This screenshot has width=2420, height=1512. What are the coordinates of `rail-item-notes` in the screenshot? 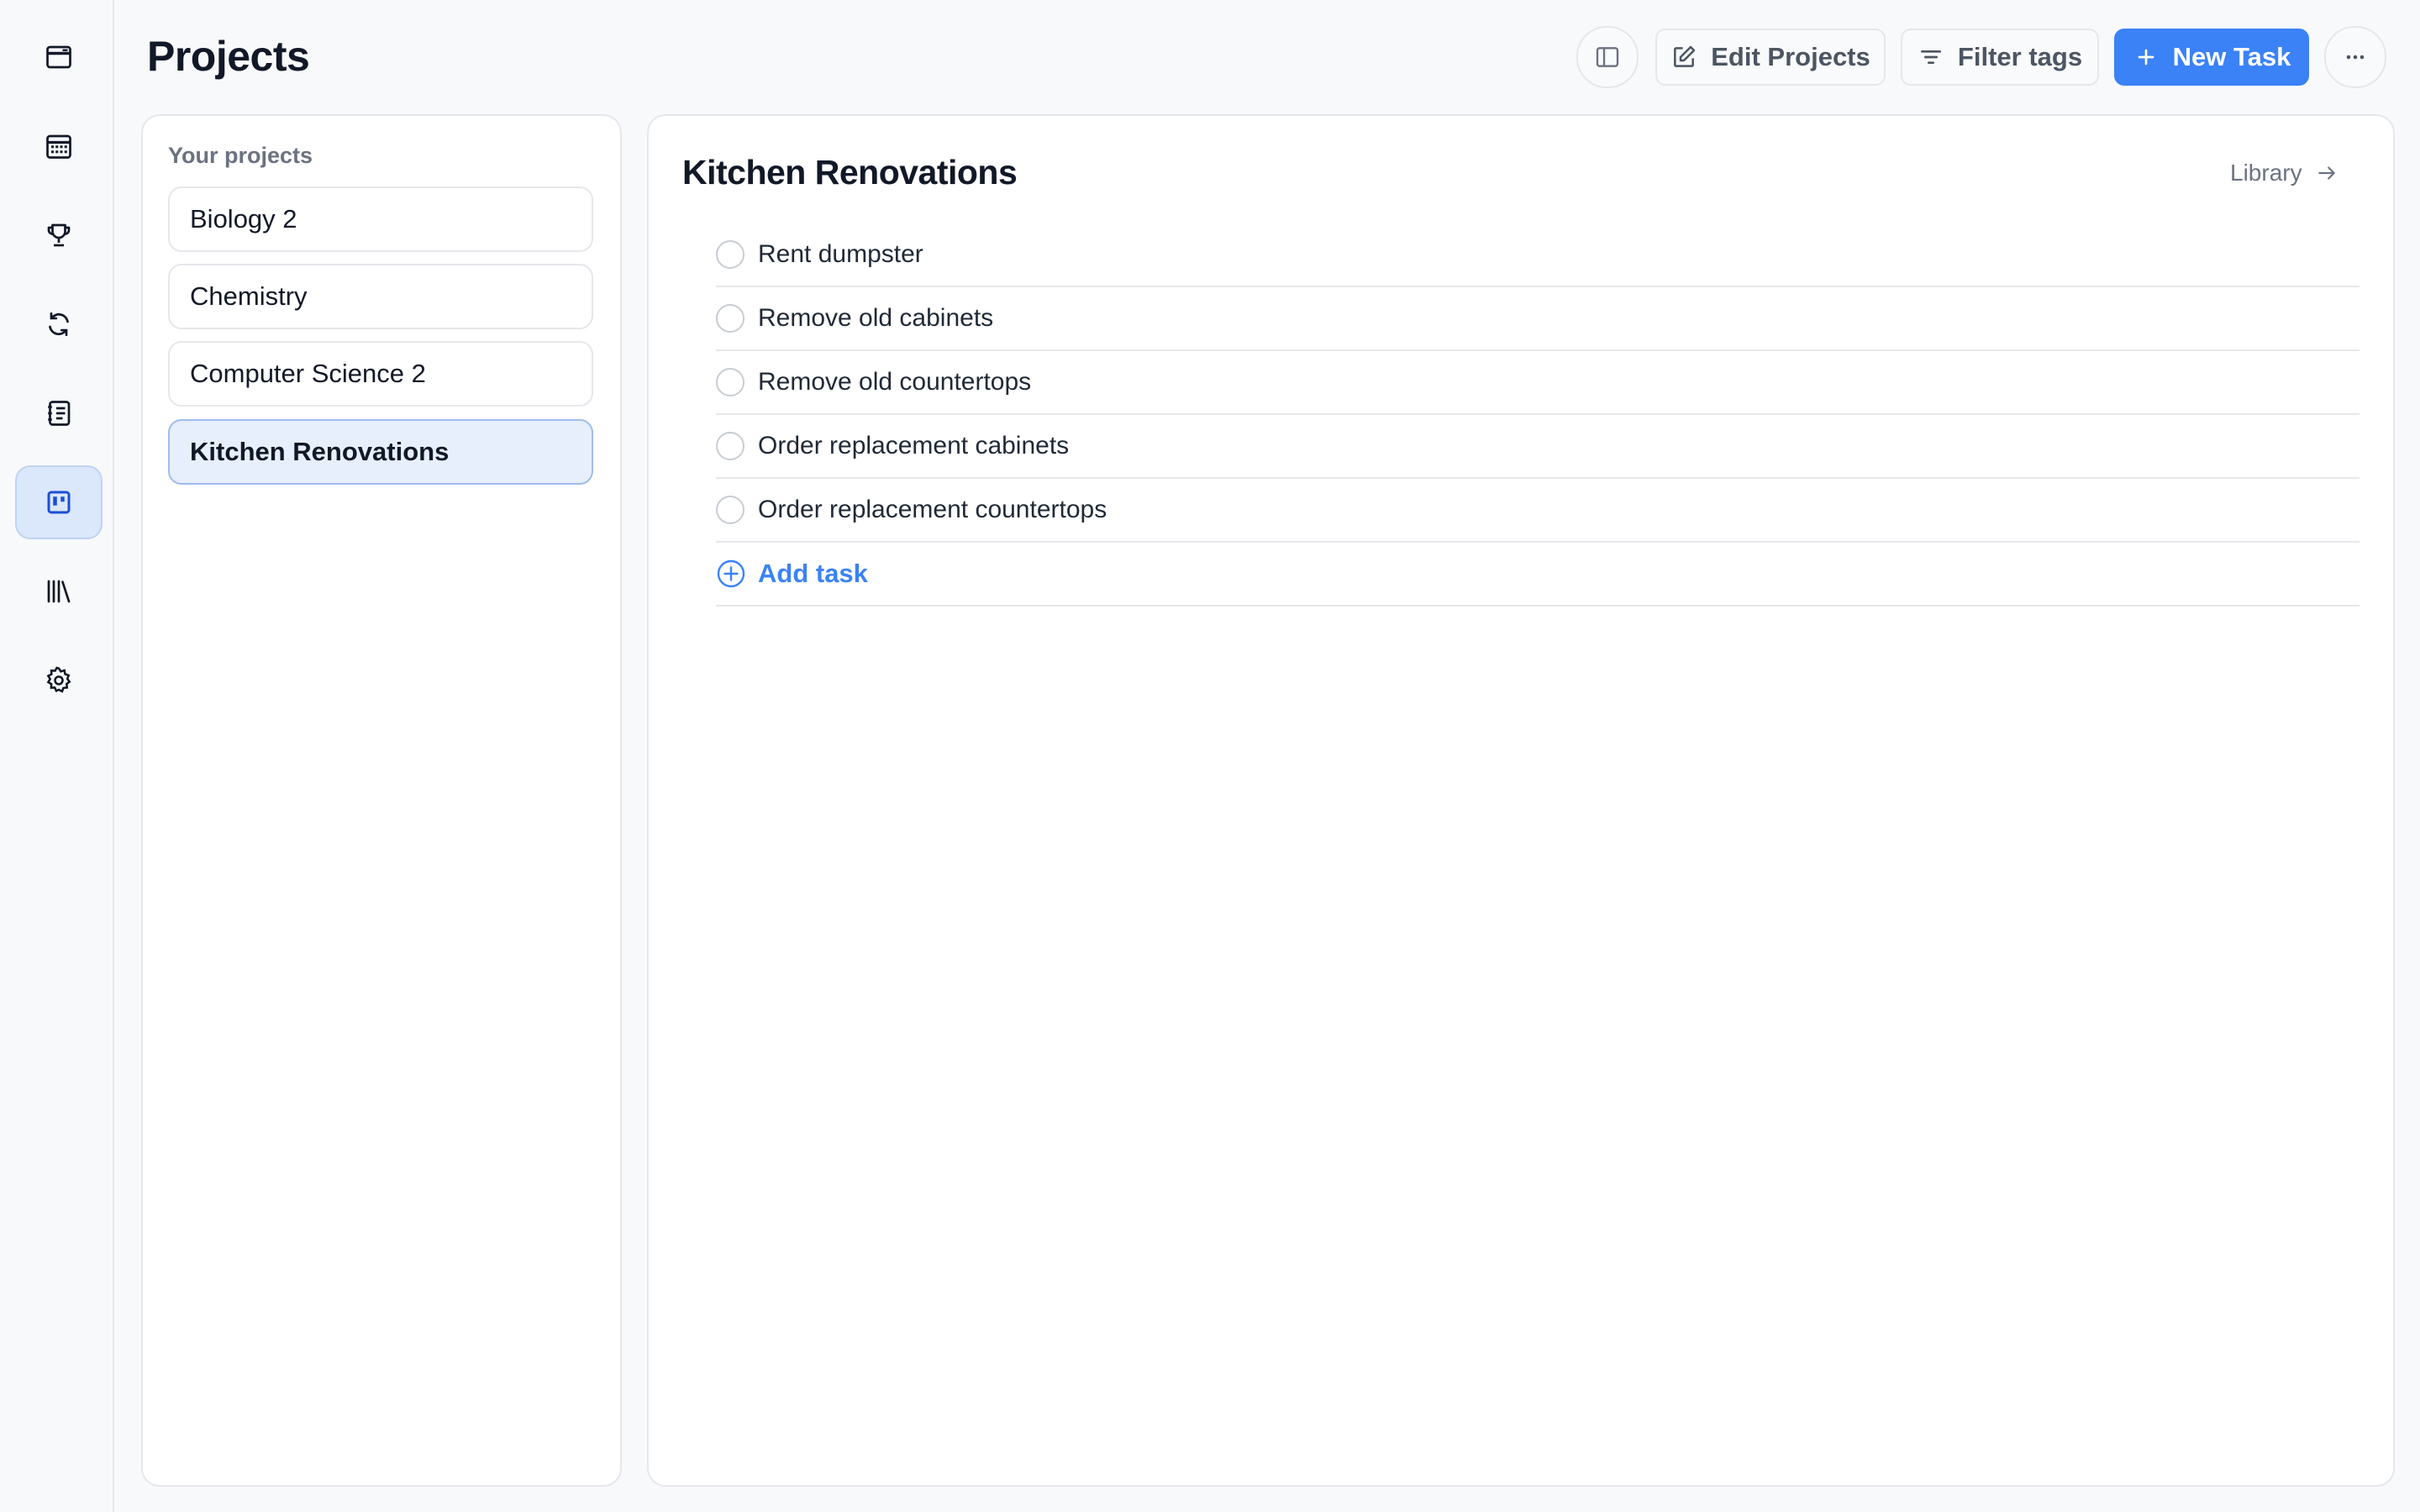 It's located at (59, 413).